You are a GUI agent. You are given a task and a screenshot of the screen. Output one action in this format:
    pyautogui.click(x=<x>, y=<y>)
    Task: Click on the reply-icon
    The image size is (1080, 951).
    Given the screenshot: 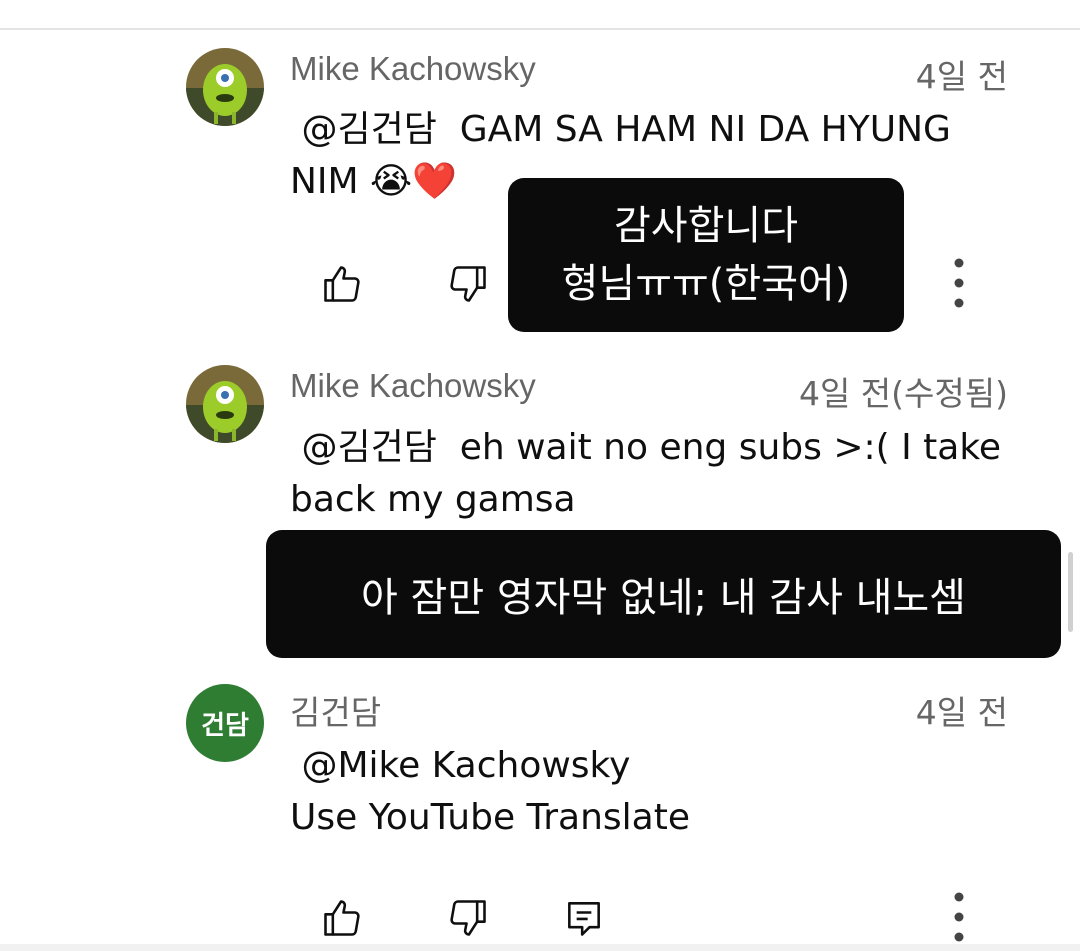 What is the action you would take?
    pyautogui.click(x=584, y=918)
    